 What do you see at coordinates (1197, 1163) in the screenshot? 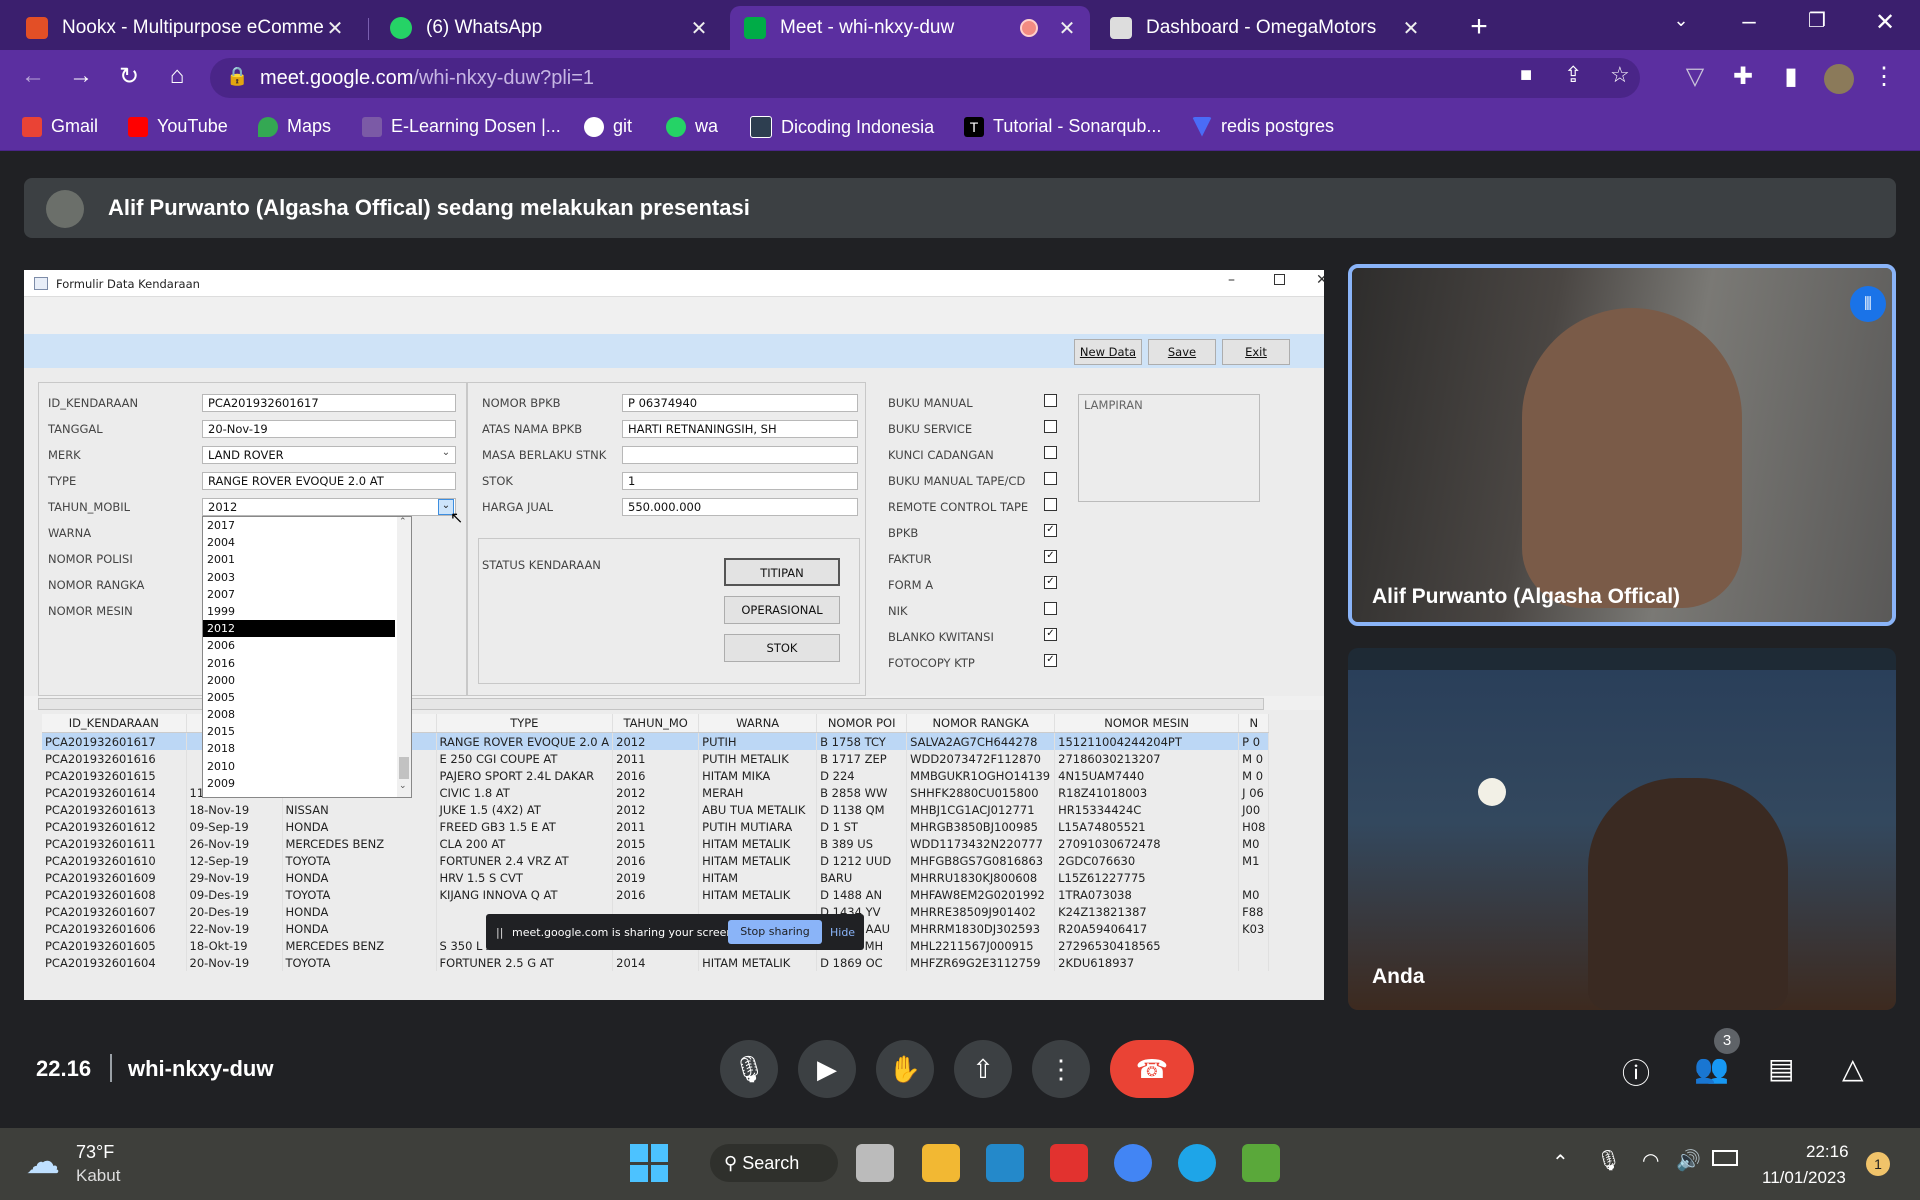
I see `edge-icon` at bounding box center [1197, 1163].